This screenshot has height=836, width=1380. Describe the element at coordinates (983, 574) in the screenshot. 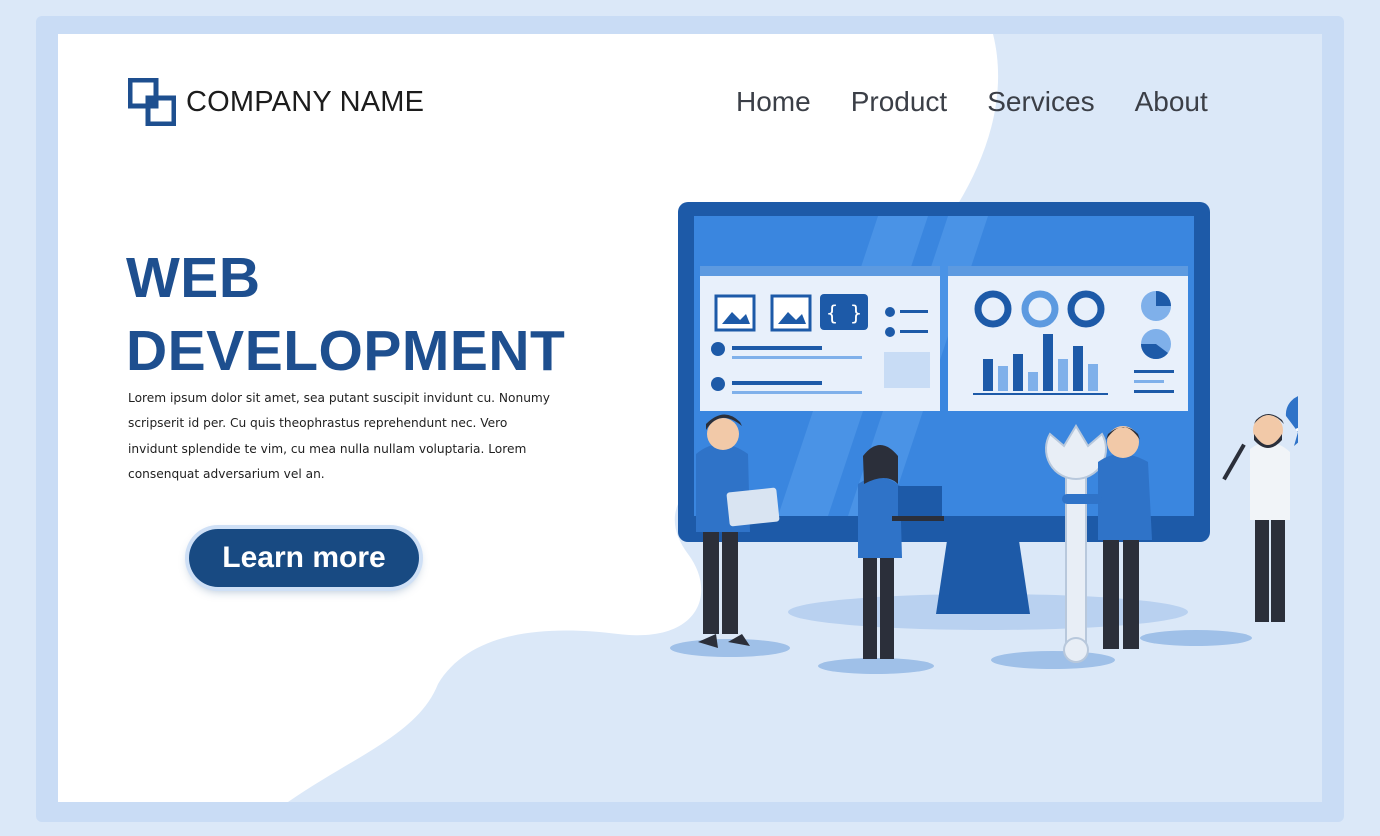

I see `monitor-stand` at that location.